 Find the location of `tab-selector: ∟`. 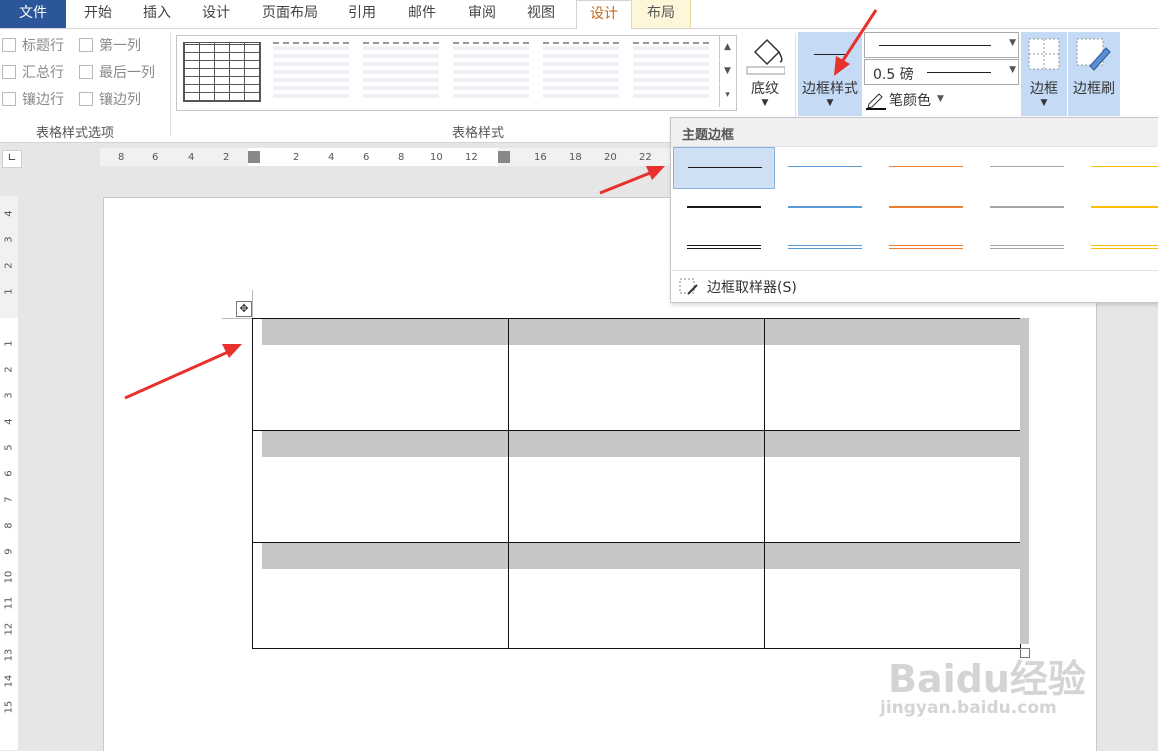

tab-selector: ∟ is located at coordinates (12, 159).